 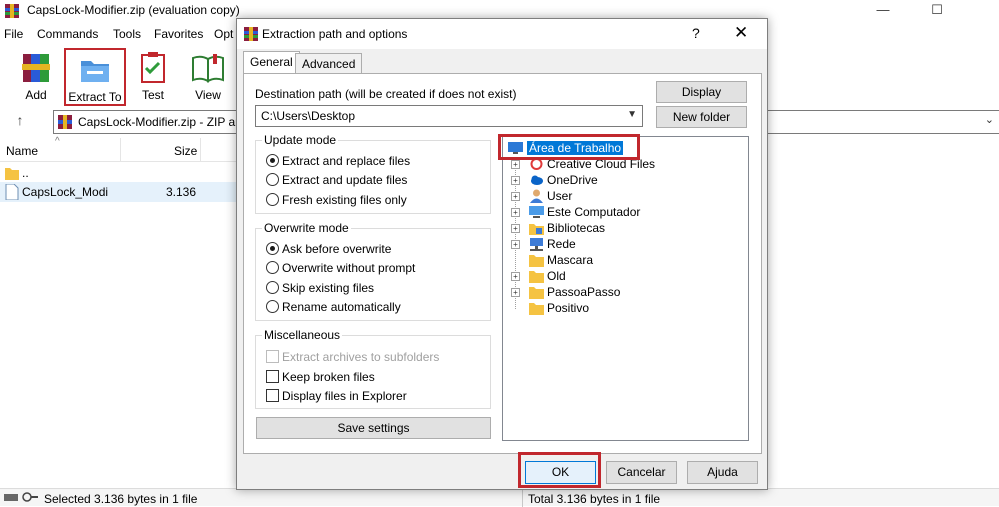 What do you see at coordinates (328, 377) in the screenshot?
I see `option-label: Keep broken files` at bounding box center [328, 377].